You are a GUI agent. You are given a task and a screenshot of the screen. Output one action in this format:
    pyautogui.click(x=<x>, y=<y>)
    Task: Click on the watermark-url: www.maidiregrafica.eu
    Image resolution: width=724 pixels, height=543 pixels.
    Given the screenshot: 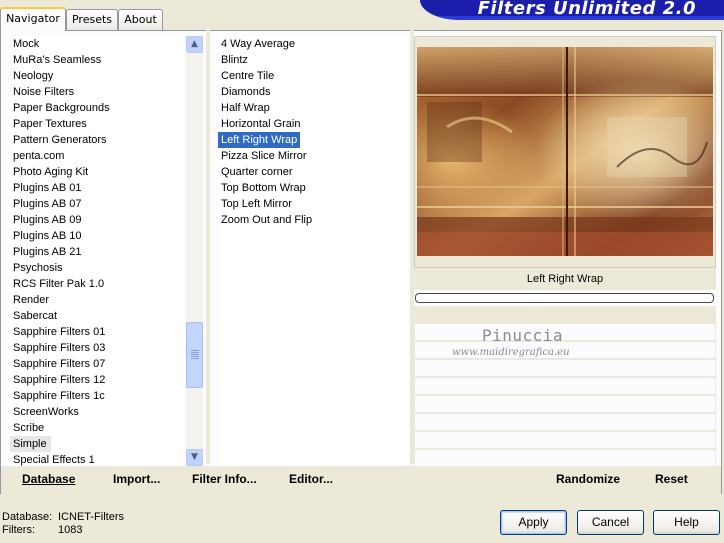 What is the action you would take?
    pyautogui.click(x=511, y=352)
    